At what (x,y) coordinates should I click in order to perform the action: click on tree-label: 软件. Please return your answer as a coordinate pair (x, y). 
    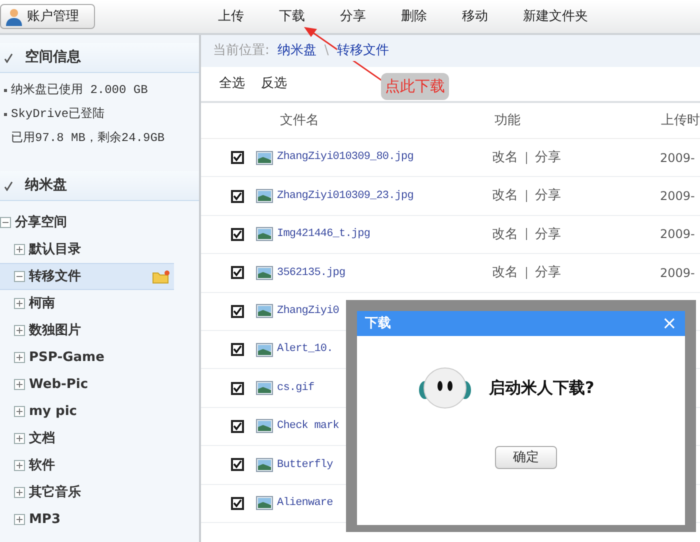
    Looking at the image, I should click on (42, 465).